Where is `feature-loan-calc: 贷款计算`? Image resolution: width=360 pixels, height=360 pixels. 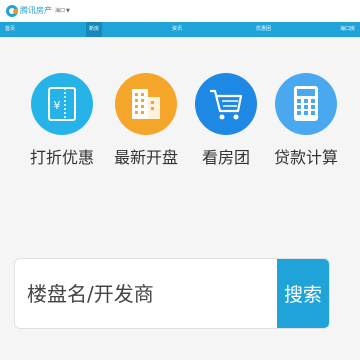 feature-loan-calc: 贷款计算 is located at coordinates (306, 143).